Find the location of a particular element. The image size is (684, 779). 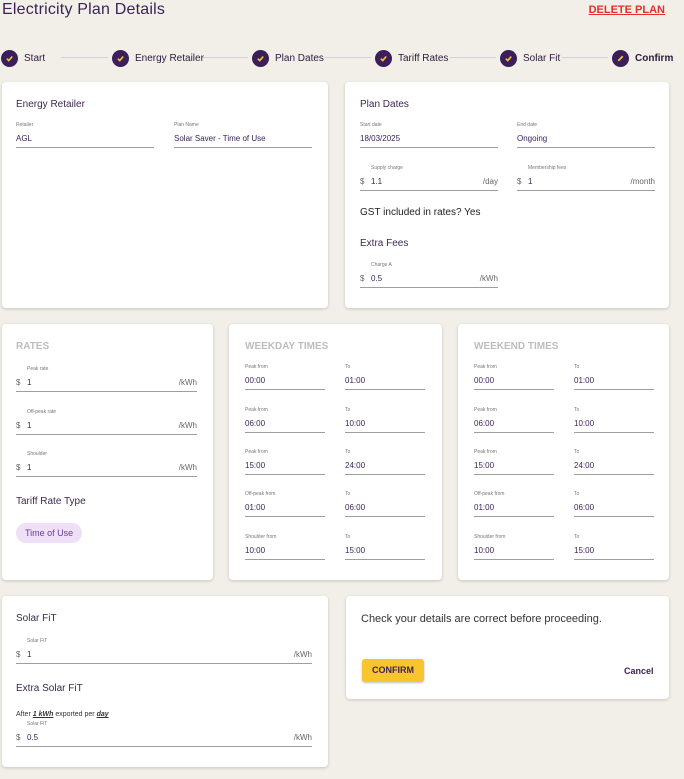

unit-suffix: /month is located at coordinates (642, 181).